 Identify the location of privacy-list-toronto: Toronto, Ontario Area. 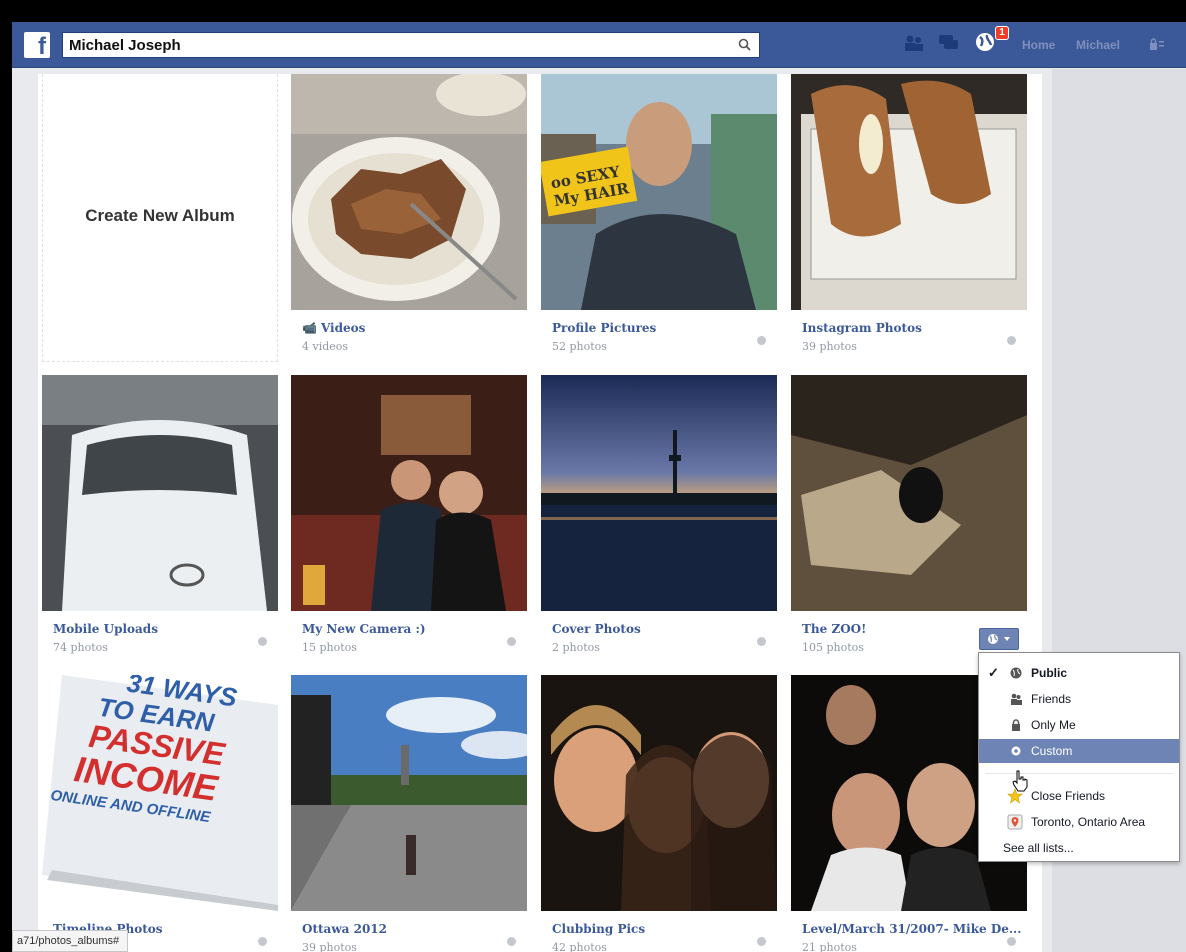
(1079, 822).